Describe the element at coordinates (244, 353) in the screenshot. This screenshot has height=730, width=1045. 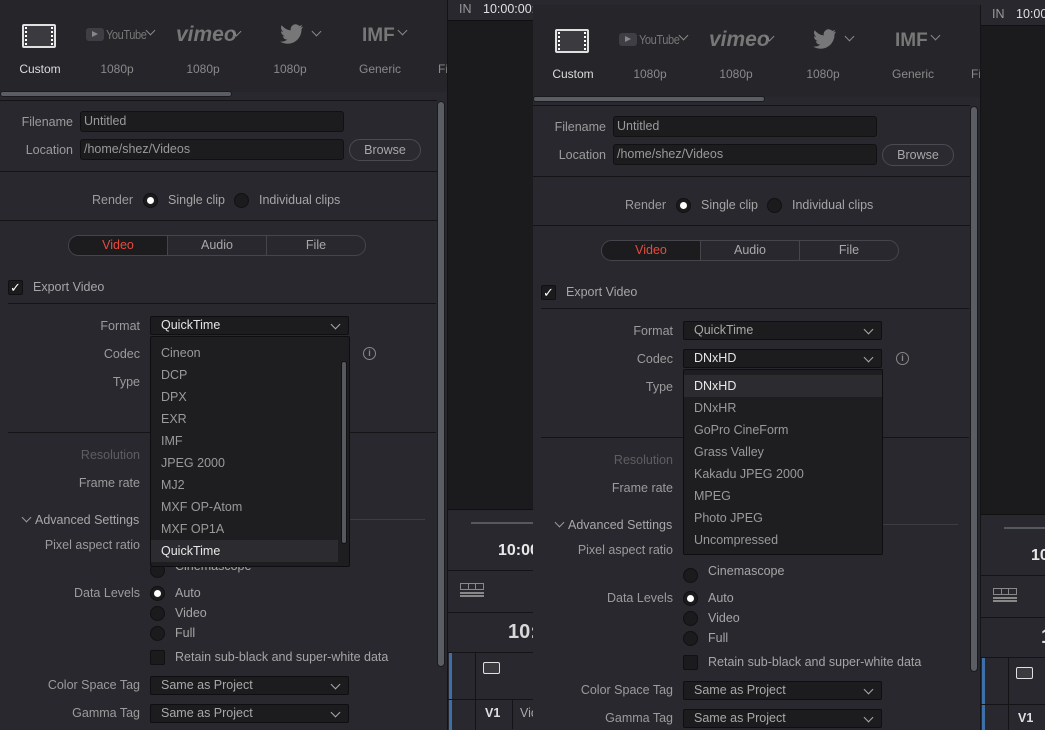
I see `format-option: Cineon` at that location.